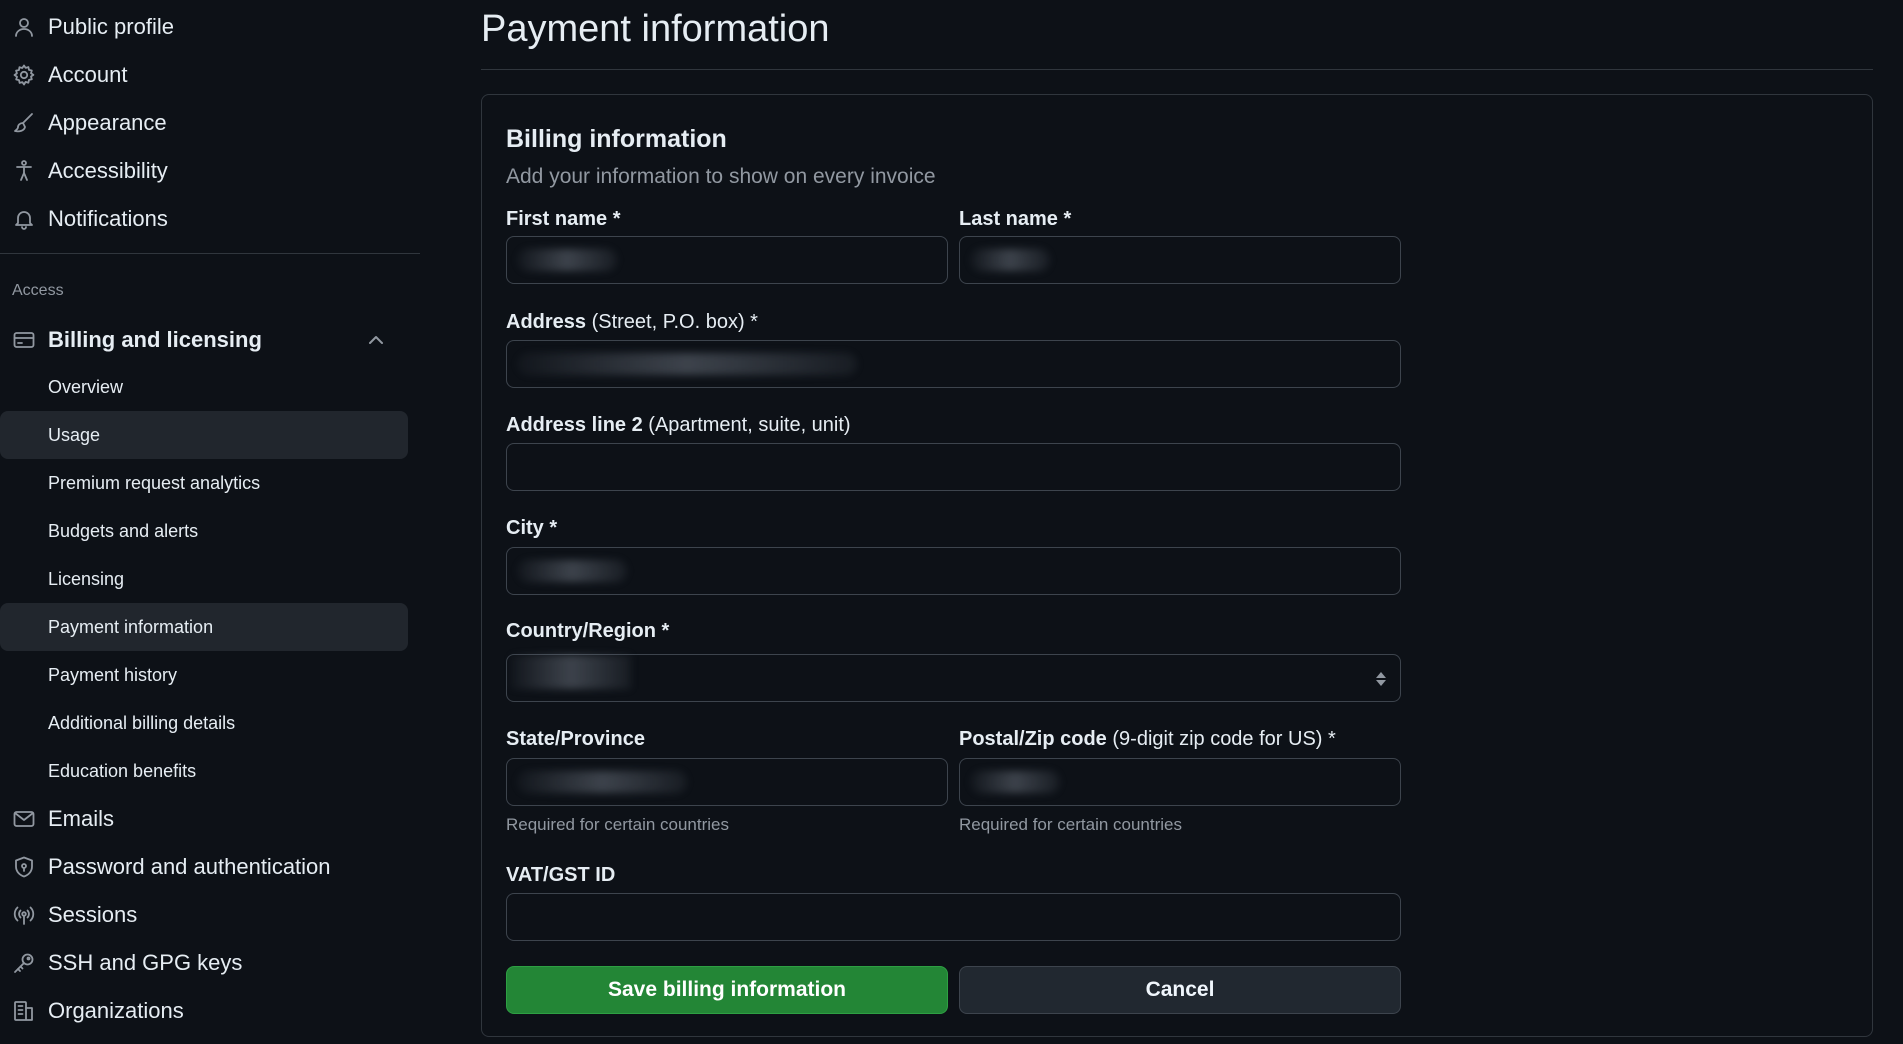 This screenshot has height=1044, width=1903. Describe the element at coordinates (204, 915) in the screenshot. I see `sidebar-item-sessions: Sessions` at that location.